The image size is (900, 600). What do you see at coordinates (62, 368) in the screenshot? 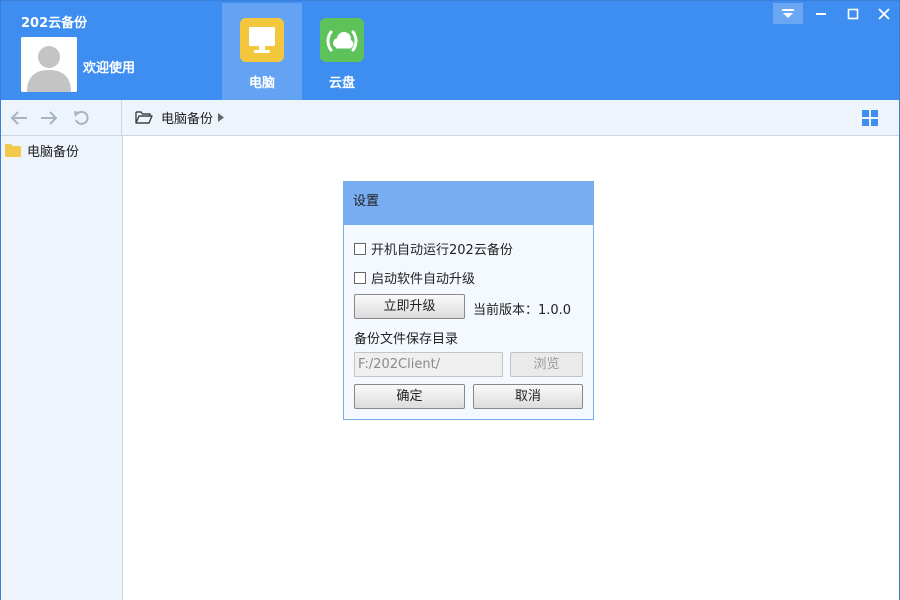
I see `sidebar: 电脑备份` at bounding box center [62, 368].